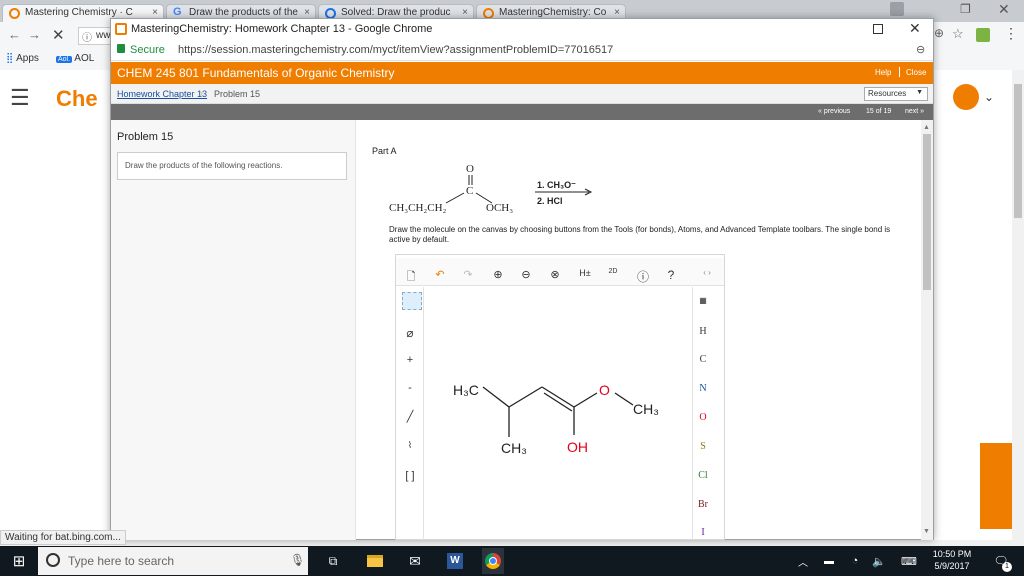 The image size is (1024, 576). I want to click on 2d-view-button: 2D, so click(613, 271).